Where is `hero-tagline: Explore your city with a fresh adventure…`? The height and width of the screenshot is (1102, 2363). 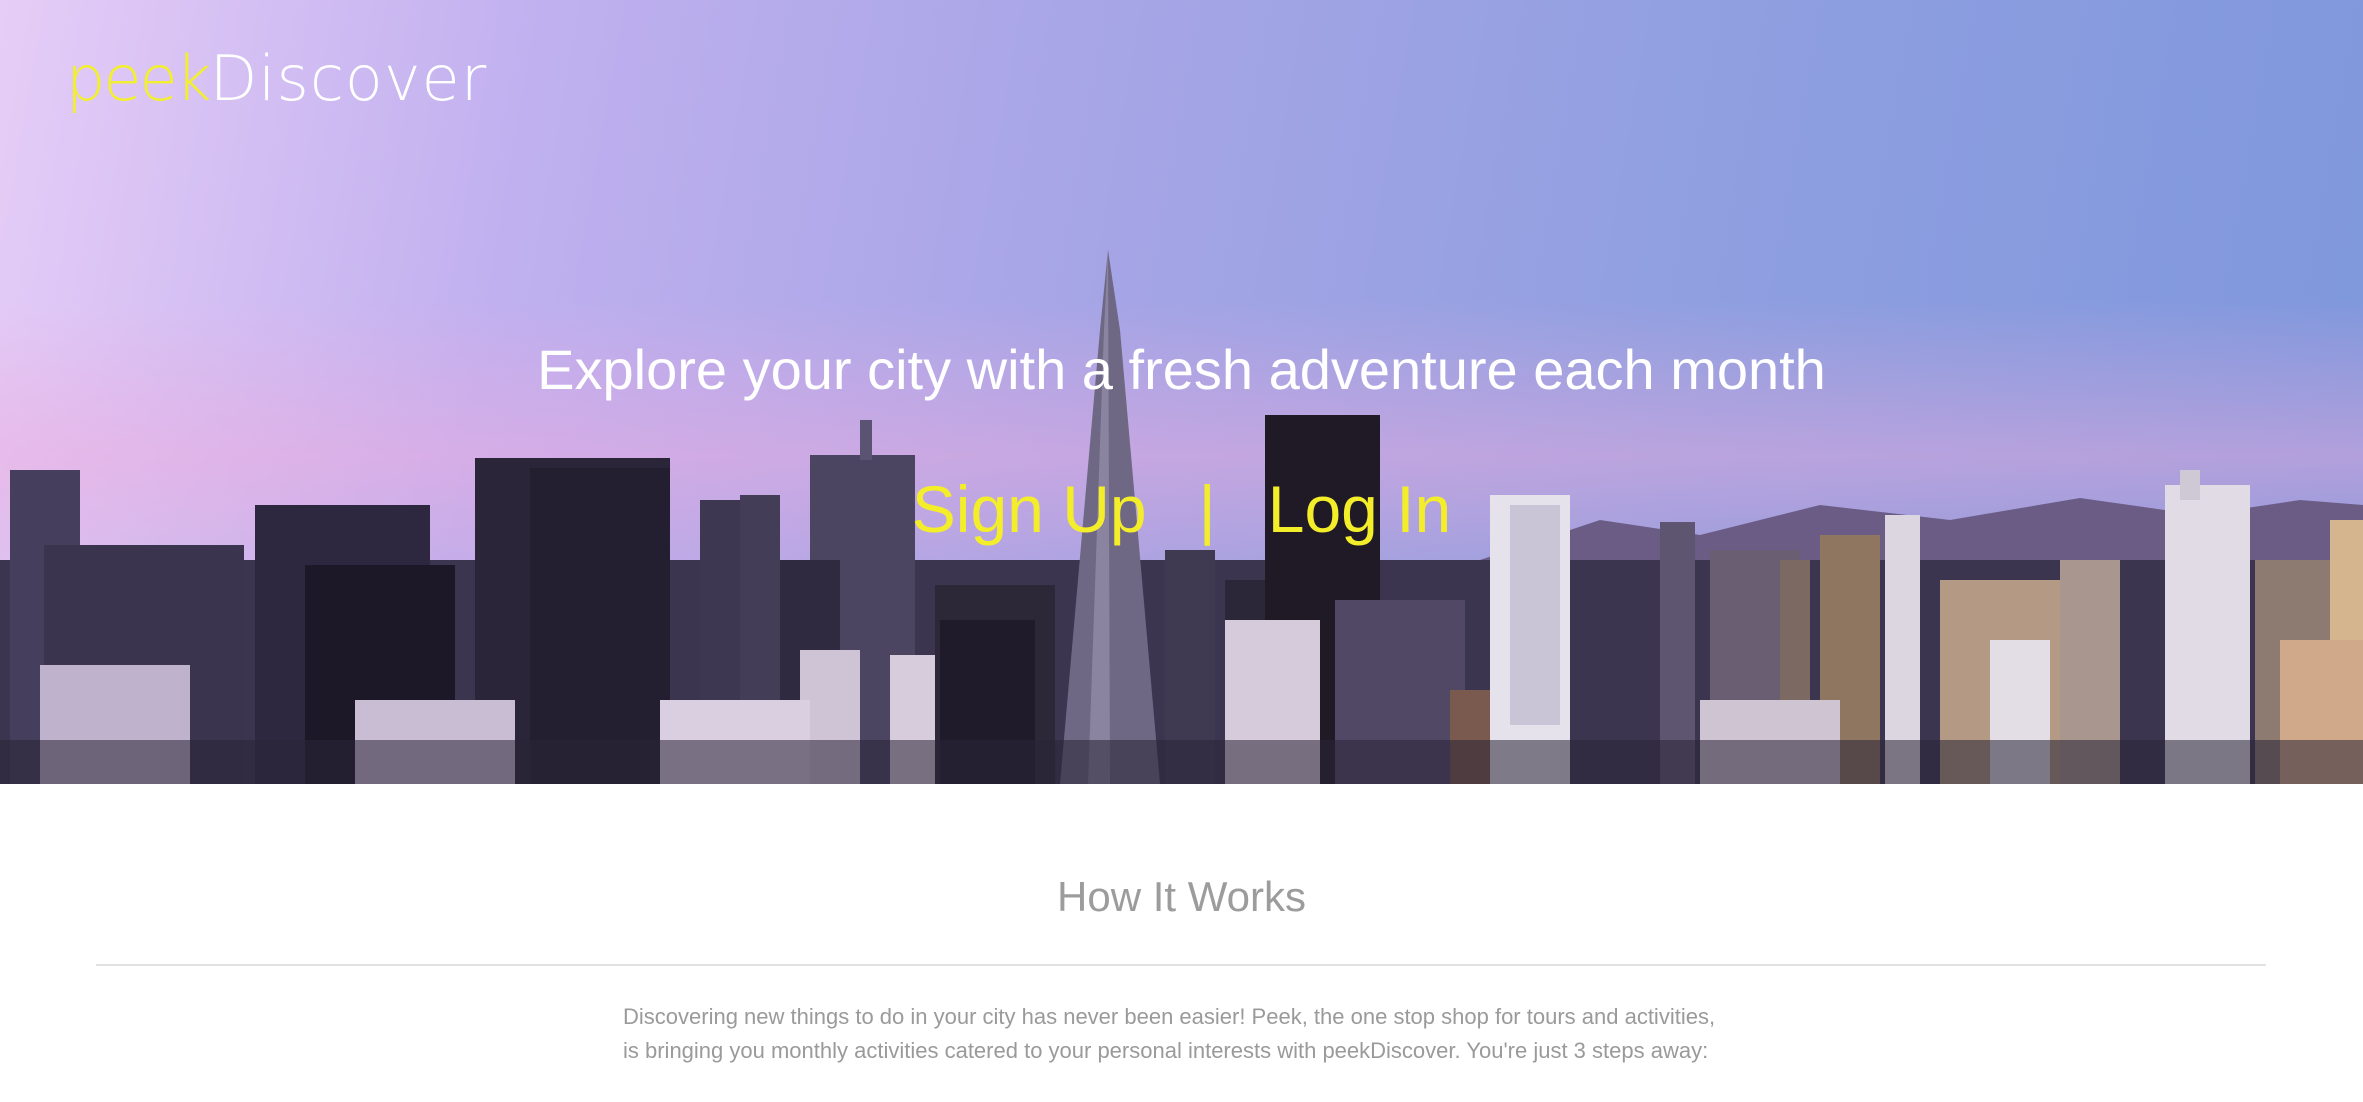
hero-tagline: Explore your city with a fresh adventure… is located at coordinates (1181, 369).